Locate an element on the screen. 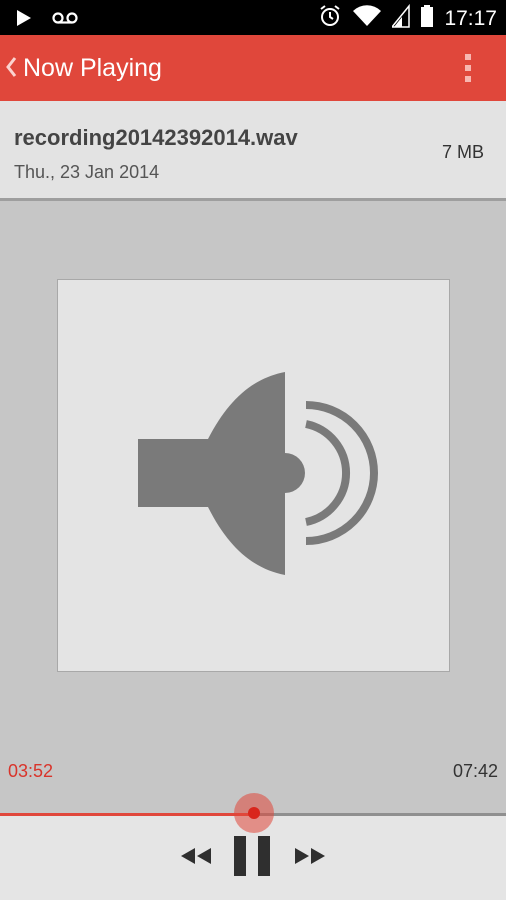 The width and height of the screenshot is (506, 900). chevron-left-icon is located at coordinates (11, 69).